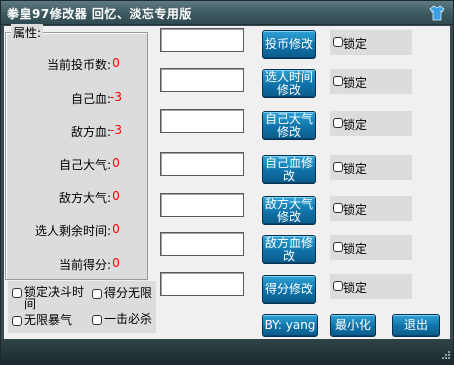 The width and height of the screenshot is (454, 365). I want to click on coin-count-value: 0, so click(116, 63).